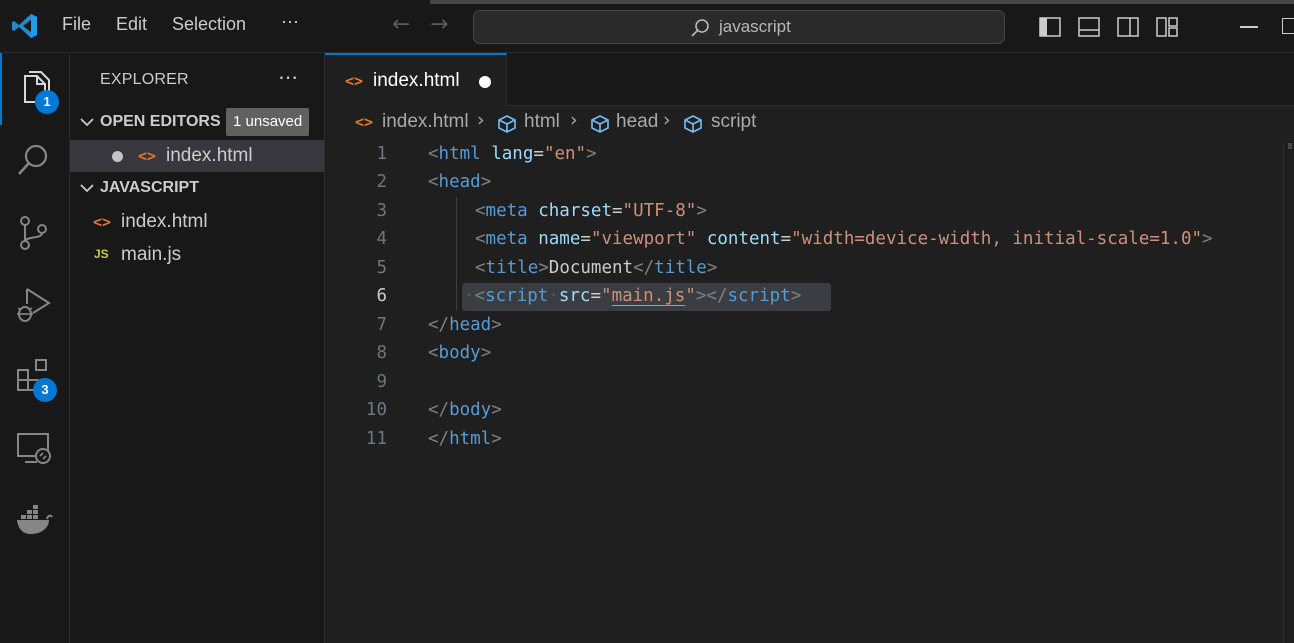  I want to click on open-editor-item-index-html: <> index.html, so click(197, 156).